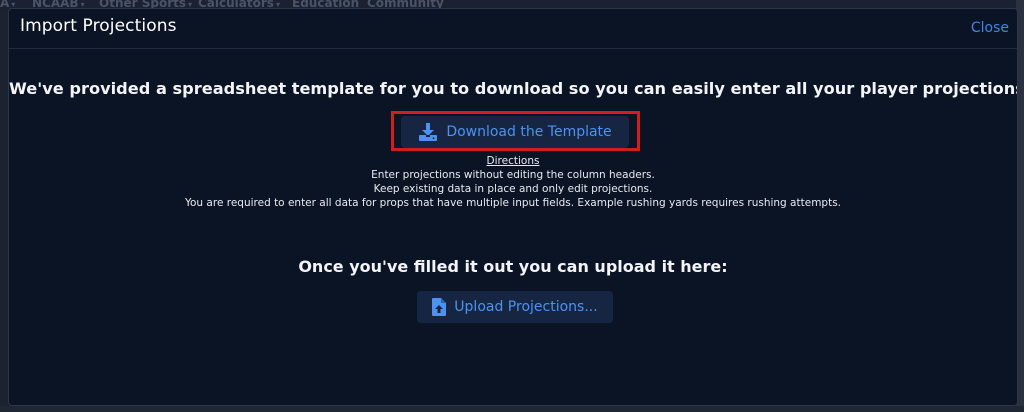  What do you see at coordinates (439, 307) in the screenshot?
I see `file-upload-icon` at bounding box center [439, 307].